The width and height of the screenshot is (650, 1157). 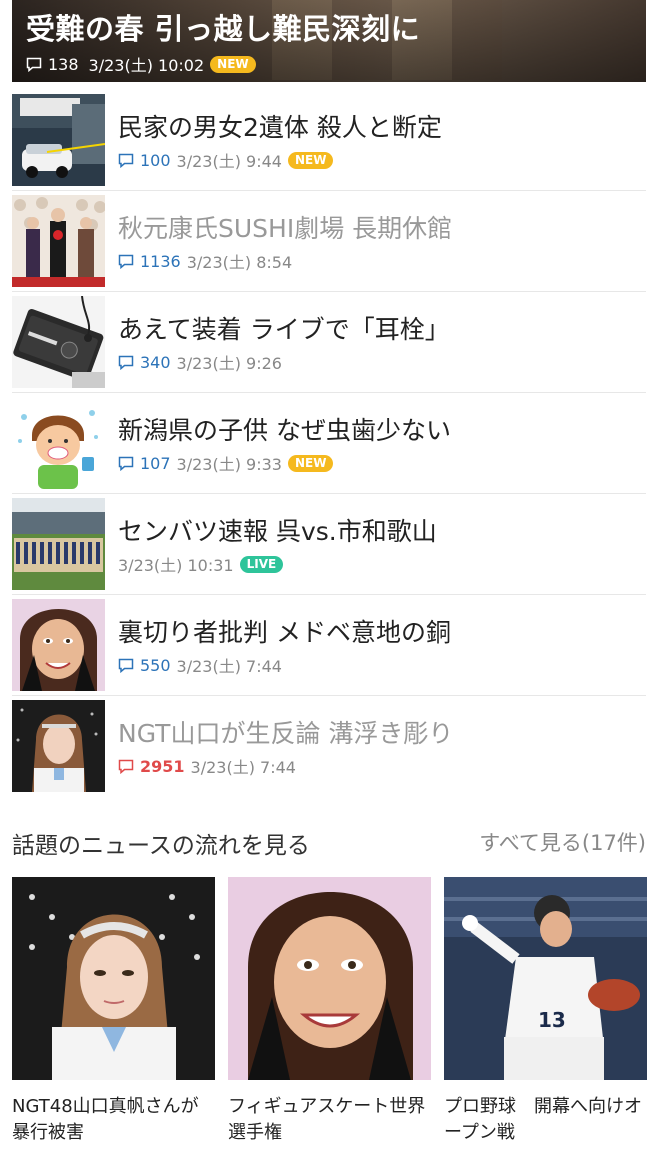 I want to click on article-date: 3/23(土) 9:33, so click(x=229, y=464).